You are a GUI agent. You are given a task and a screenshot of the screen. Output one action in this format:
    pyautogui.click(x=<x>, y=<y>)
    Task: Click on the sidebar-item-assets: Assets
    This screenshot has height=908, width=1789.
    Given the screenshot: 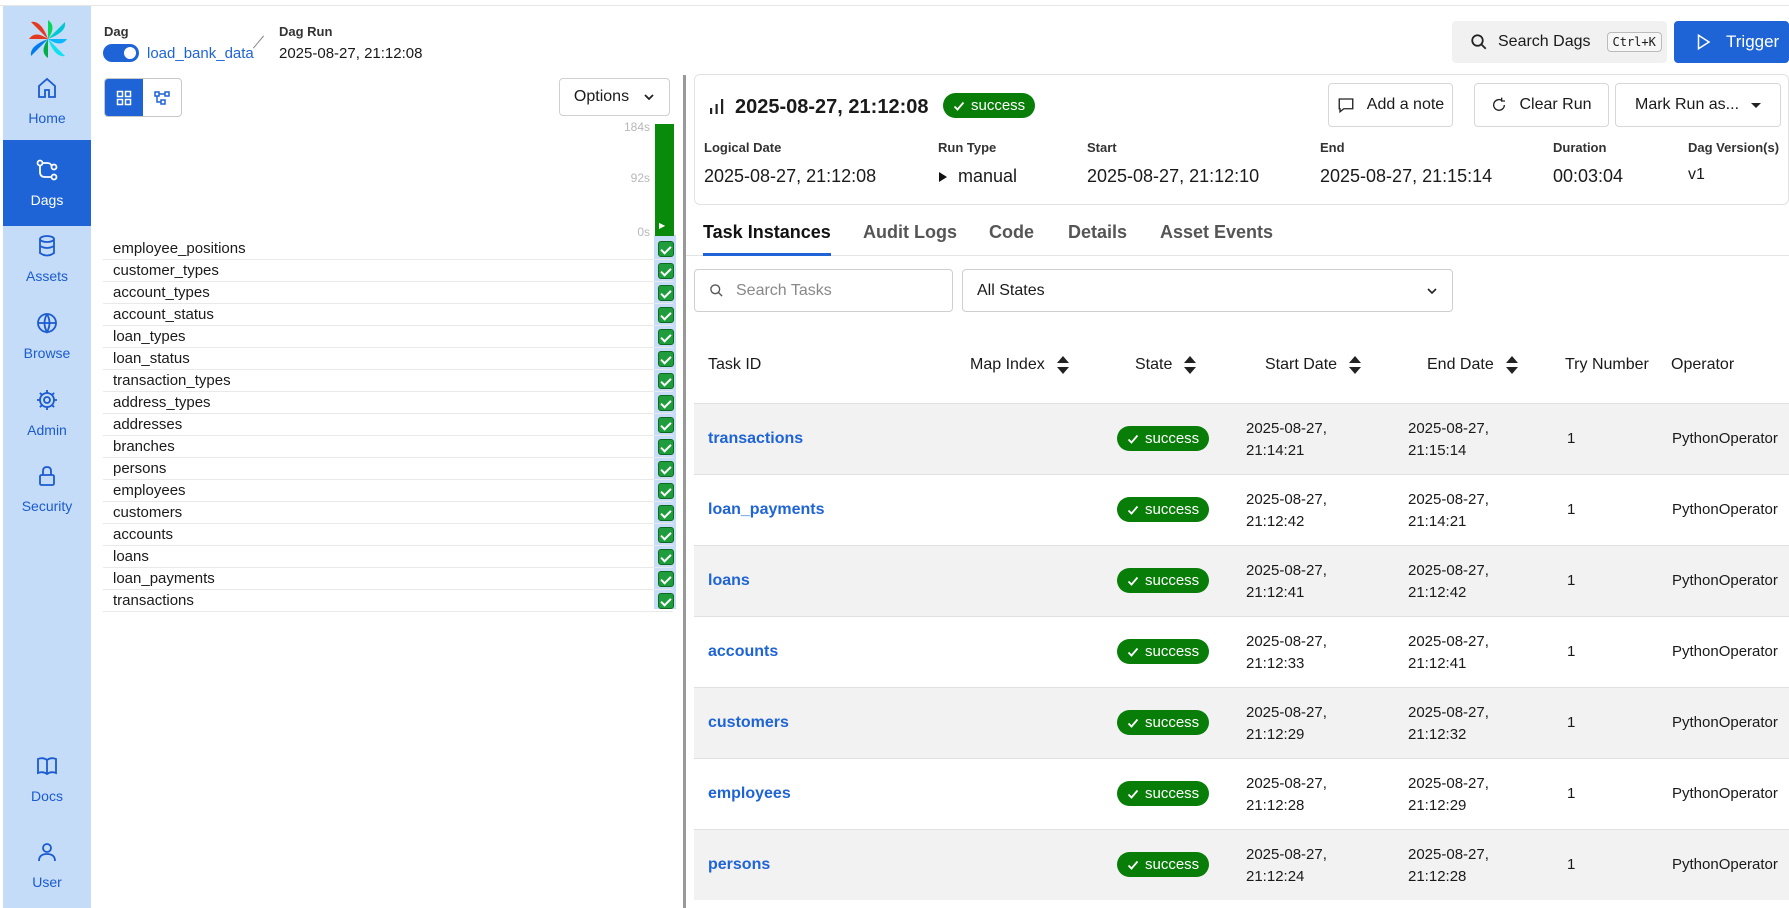 What is the action you would take?
    pyautogui.click(x=47, y=259)
    